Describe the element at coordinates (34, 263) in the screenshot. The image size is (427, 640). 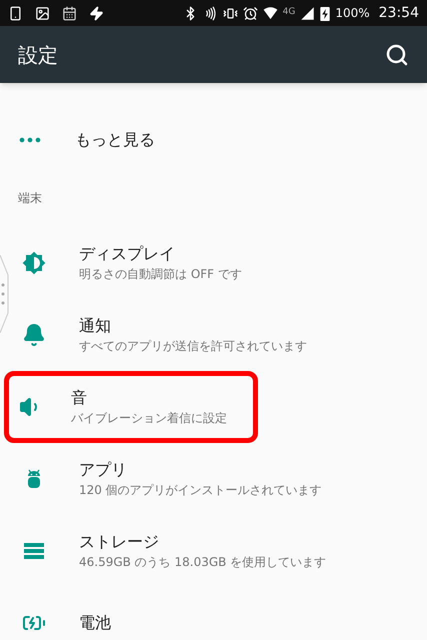
I see `brightness-icon` at that location.